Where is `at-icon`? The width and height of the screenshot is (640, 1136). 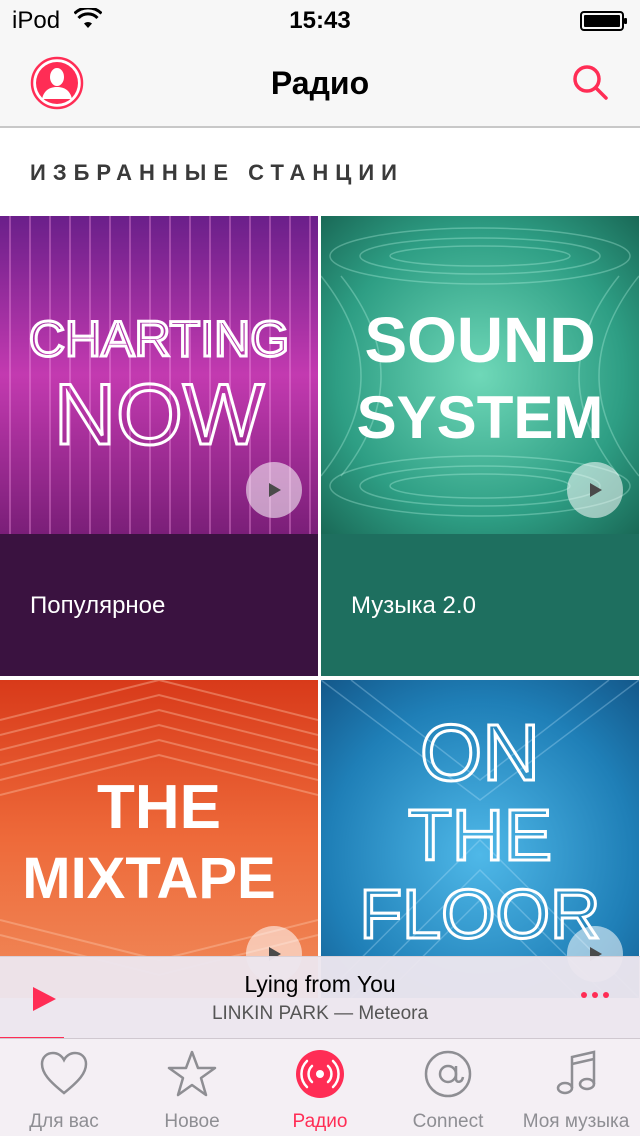
at-icon is located at coordinates (448, 1074).